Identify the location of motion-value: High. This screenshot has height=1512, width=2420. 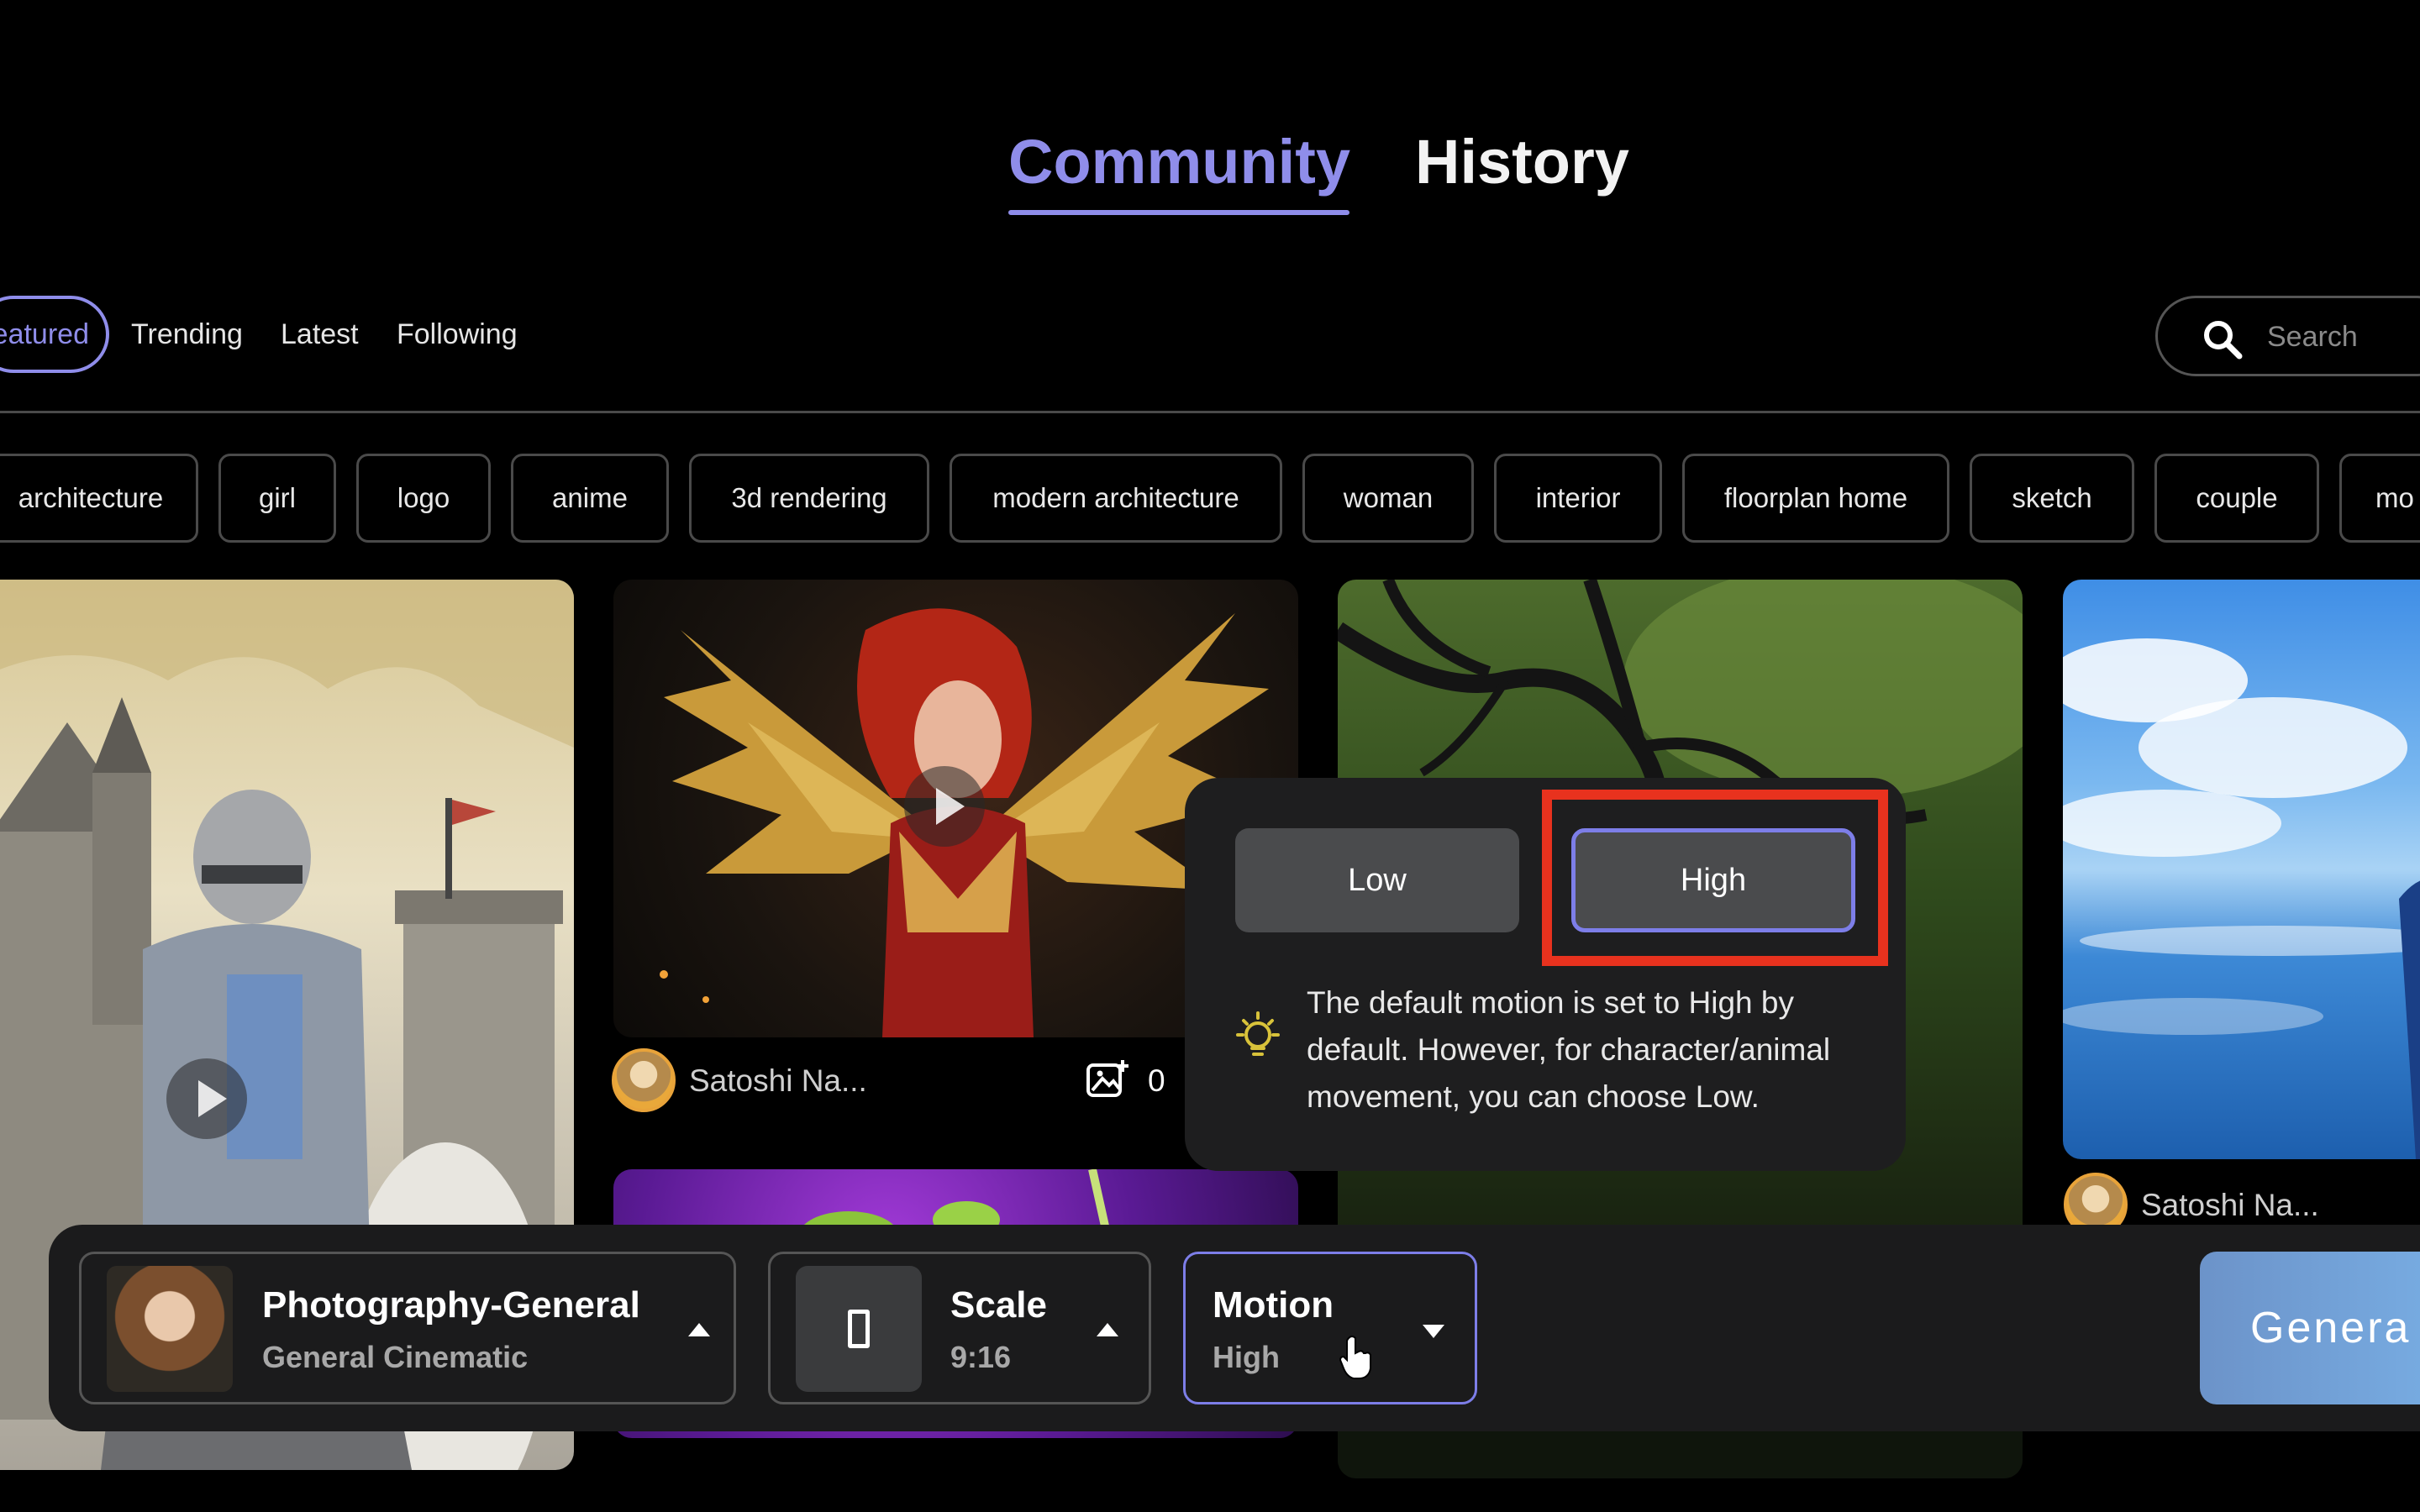
(1246, 1357).